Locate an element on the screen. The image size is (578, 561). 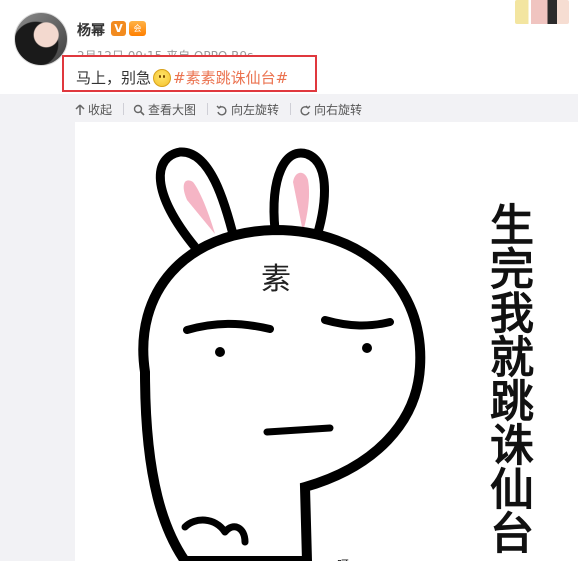
view-large-label: 查看大图 is located at coordinates (172, 110).